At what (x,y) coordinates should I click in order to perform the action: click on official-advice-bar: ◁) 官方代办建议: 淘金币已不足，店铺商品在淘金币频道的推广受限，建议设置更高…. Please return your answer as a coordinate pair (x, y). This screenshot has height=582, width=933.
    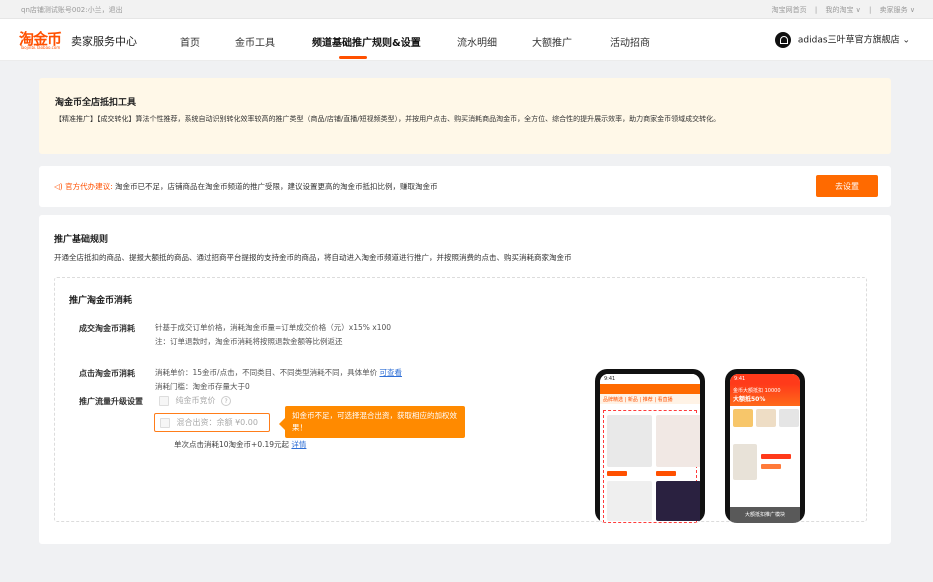
    Looking at the image, I should click on (465, 186).